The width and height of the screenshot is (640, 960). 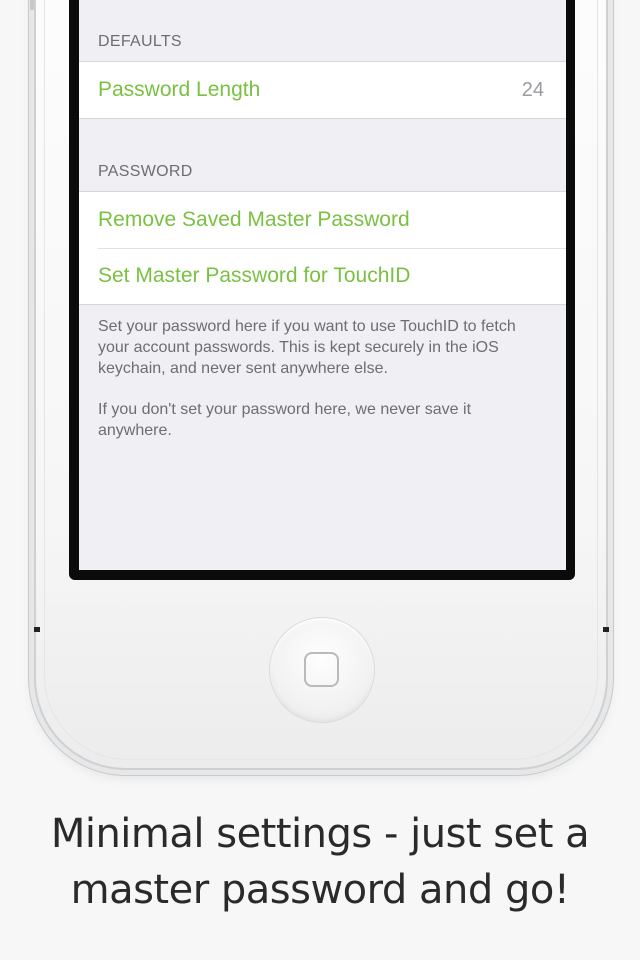 I want to click on remove-saved-master-password-button: Remove Saved Master Password, so click(x=322, y=220).